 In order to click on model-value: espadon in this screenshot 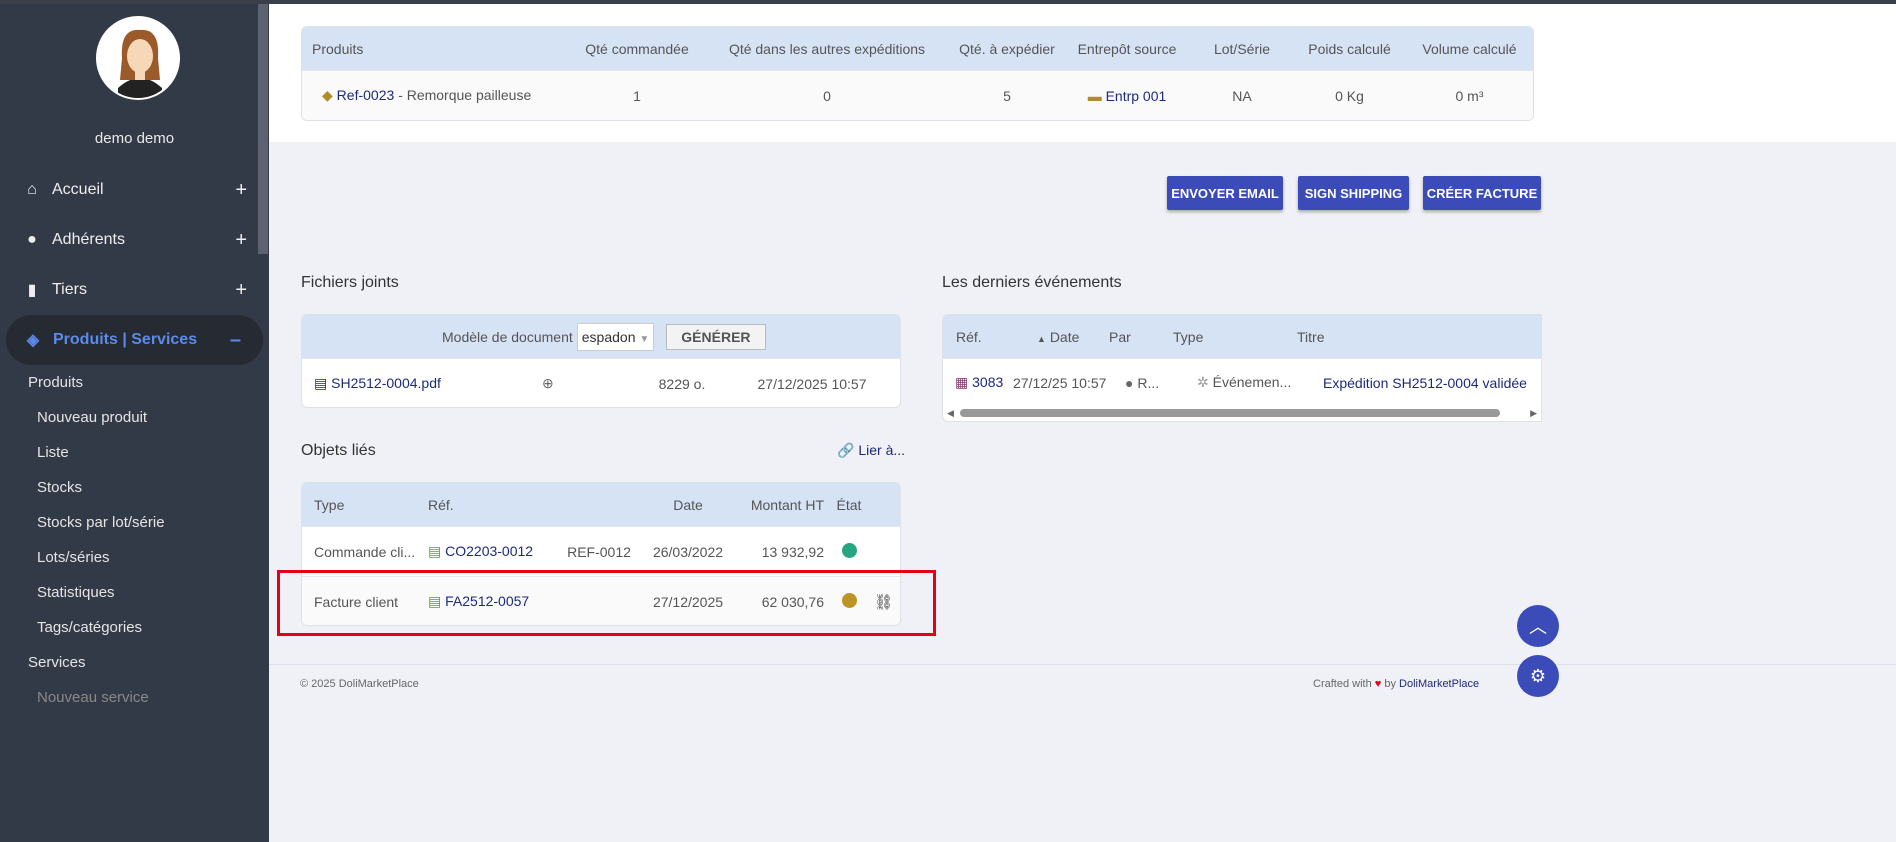, I will do `click(608, 336)`.